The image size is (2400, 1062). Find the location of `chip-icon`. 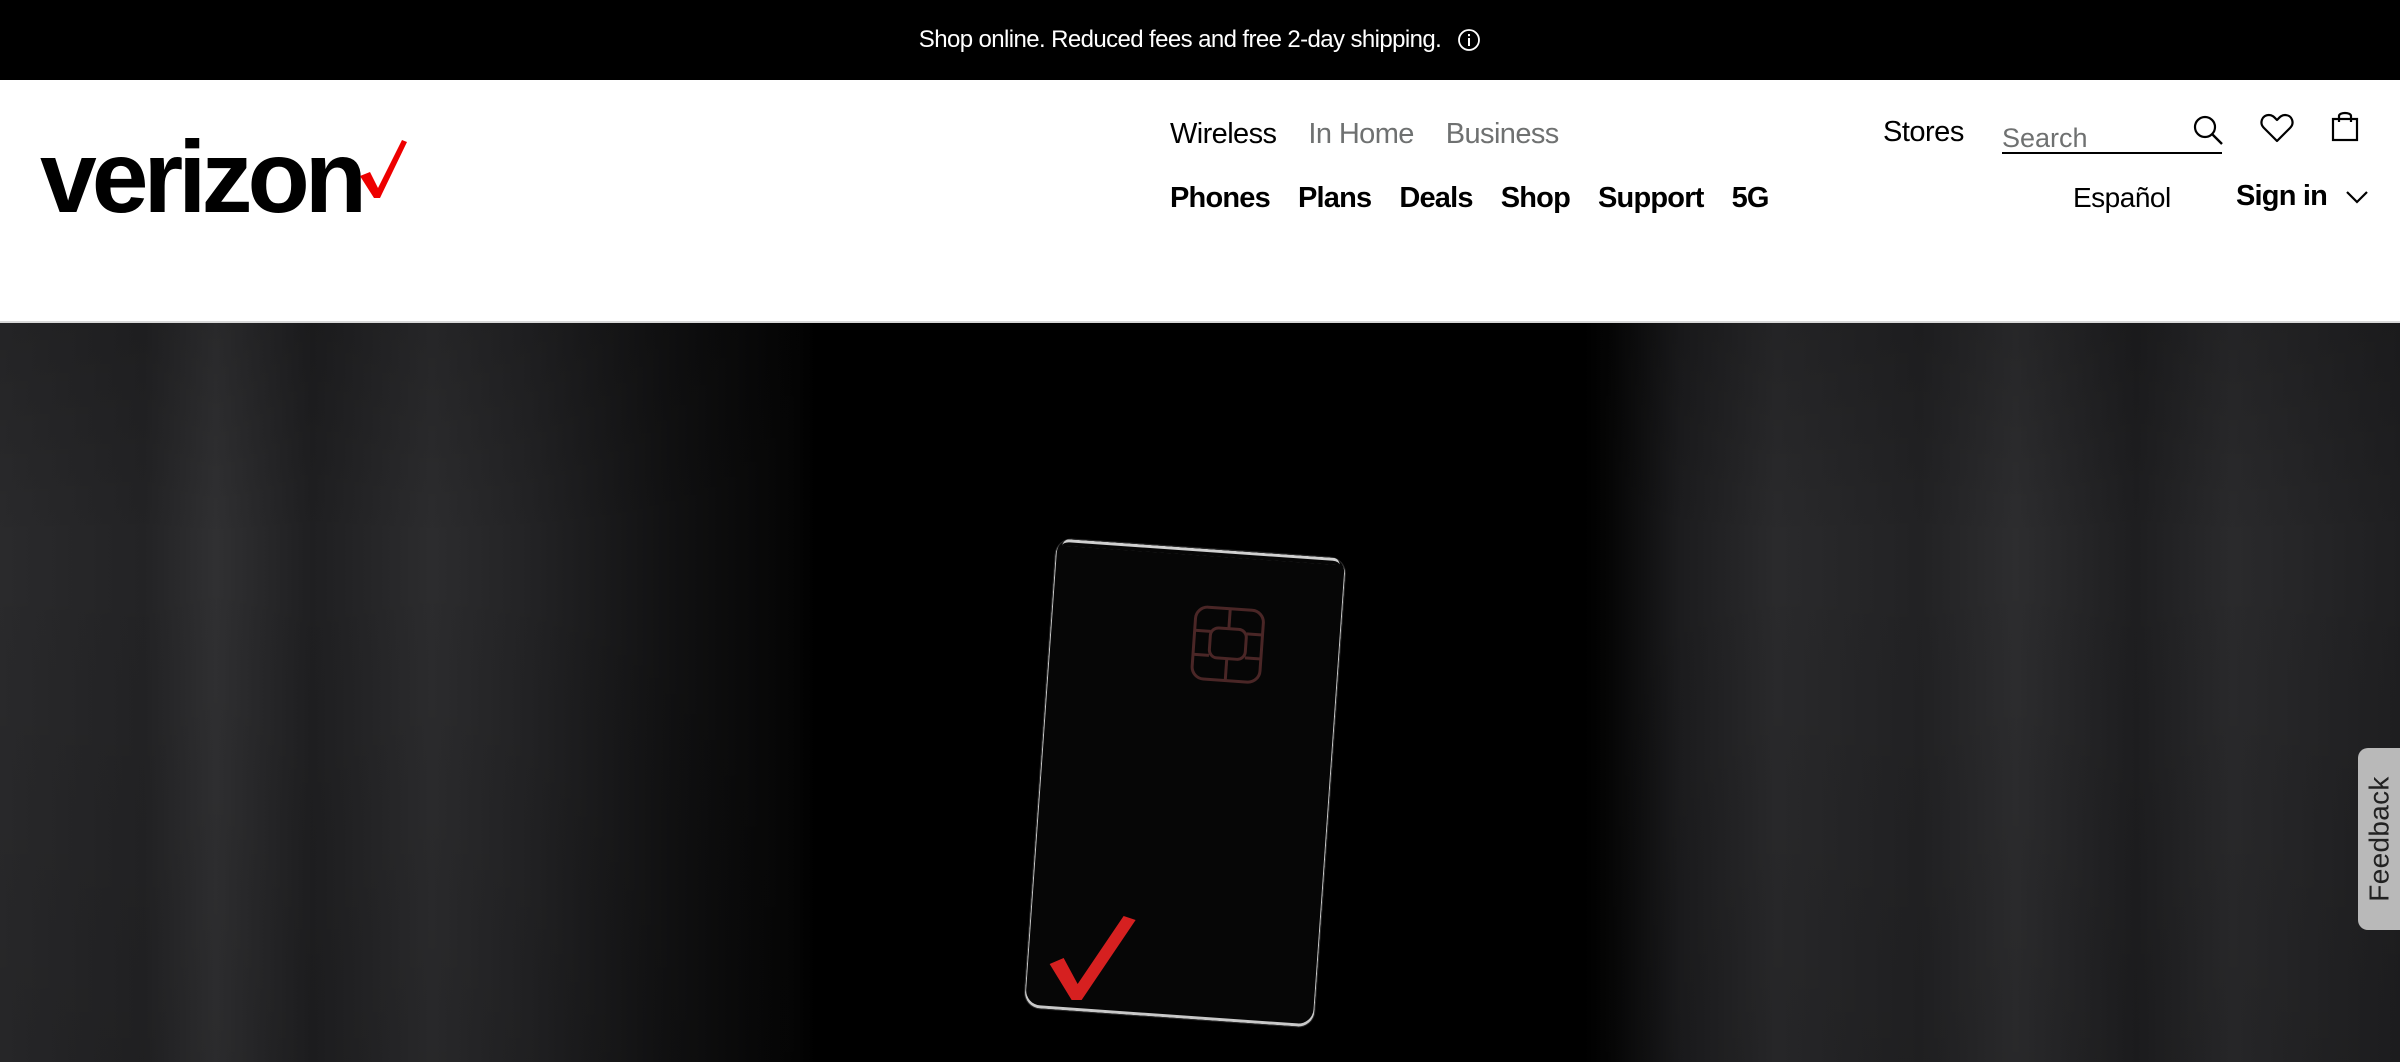

chip-icon is located at coordinates (1227, 644).